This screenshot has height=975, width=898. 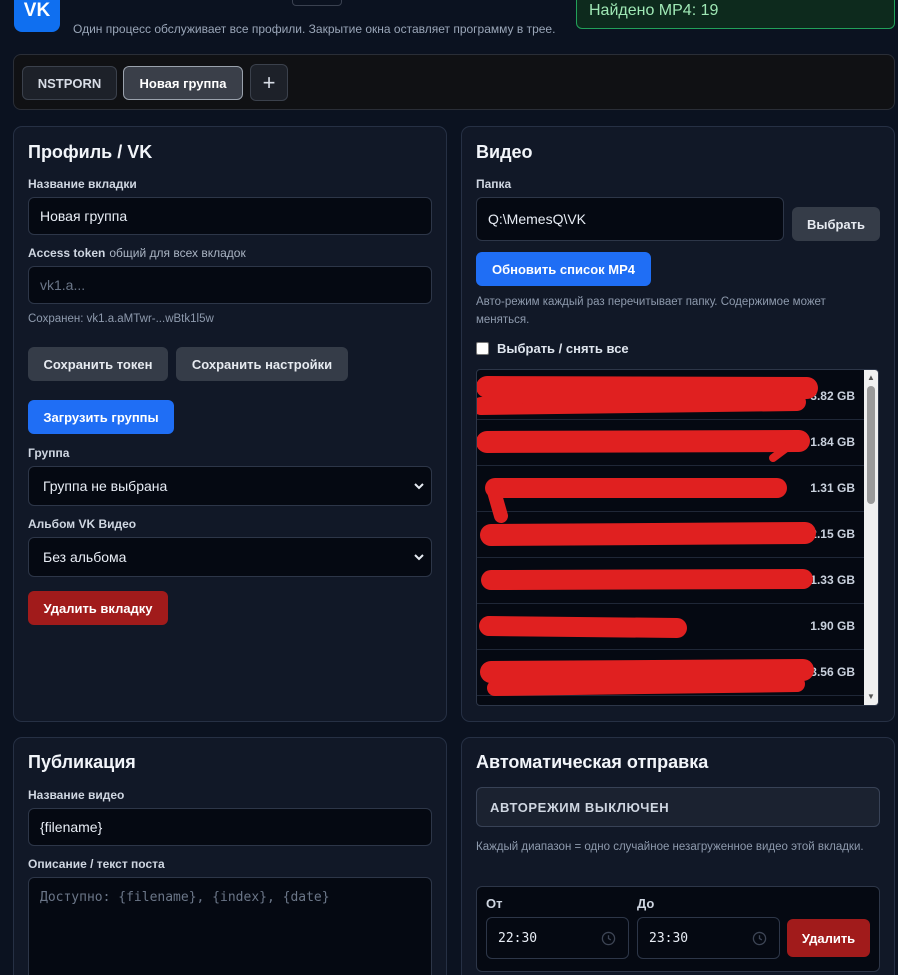 I want to click on tab-name-input: Новая группа, so click(x=230, y=216).